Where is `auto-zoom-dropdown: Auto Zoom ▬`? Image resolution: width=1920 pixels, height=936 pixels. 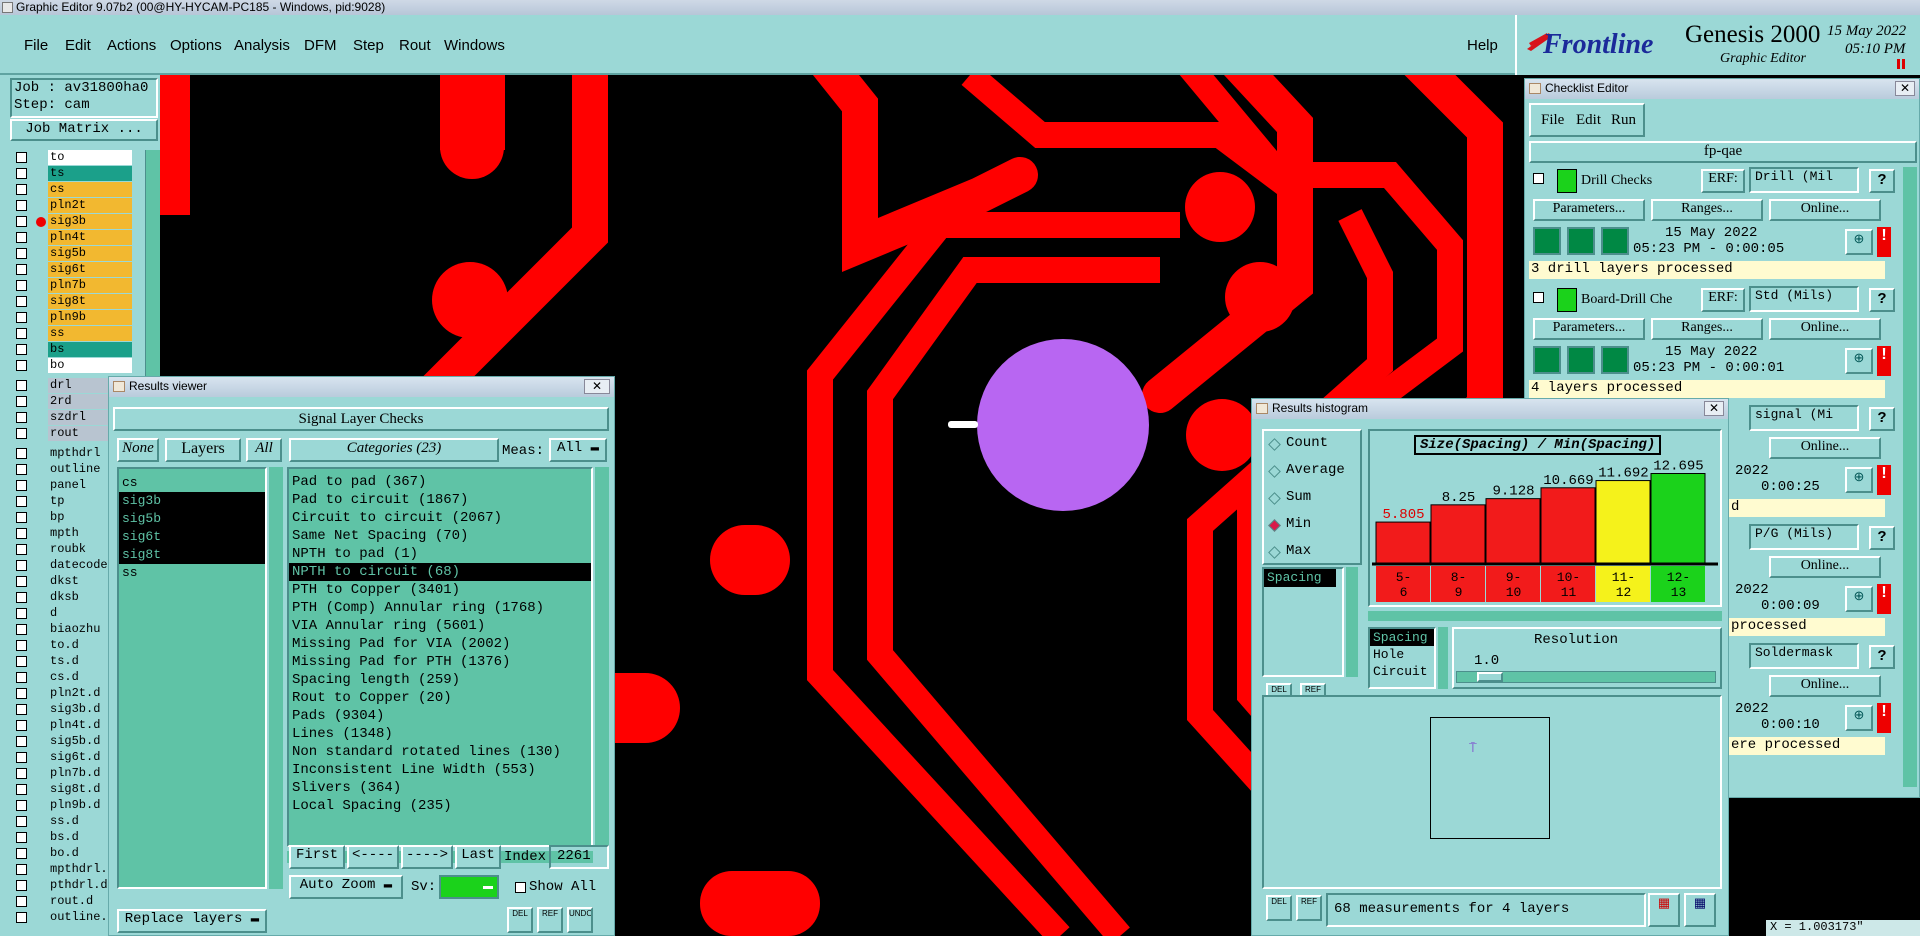
auto-zoom-dropdown: Auto Zoom ▬ is located at coordinates (346, 887).